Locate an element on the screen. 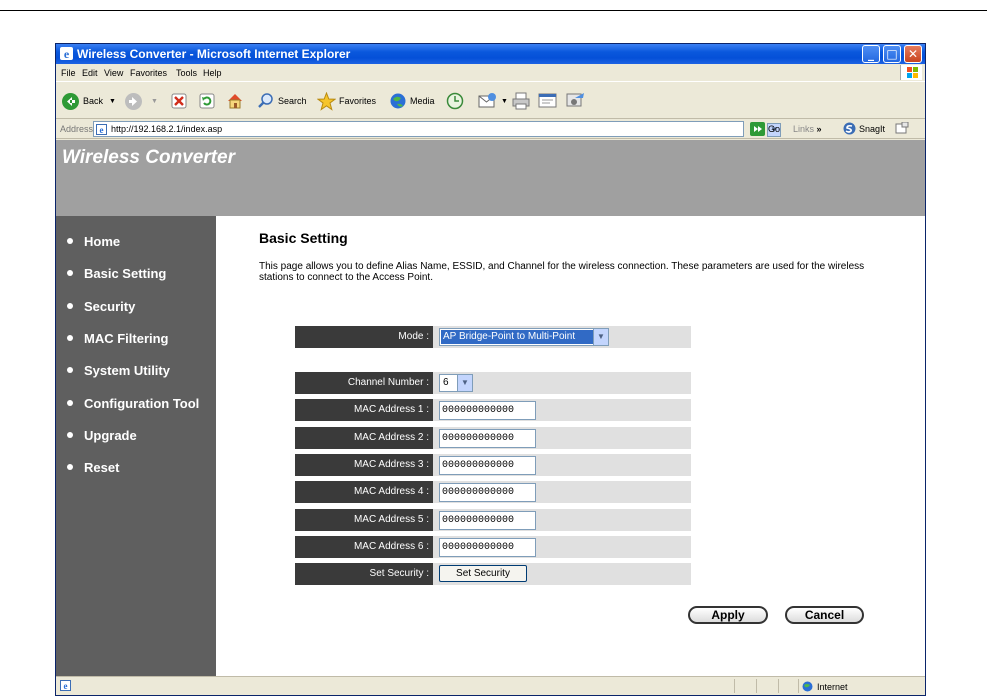  nav-item-reset: Reset is located at coordinates (93, 467).